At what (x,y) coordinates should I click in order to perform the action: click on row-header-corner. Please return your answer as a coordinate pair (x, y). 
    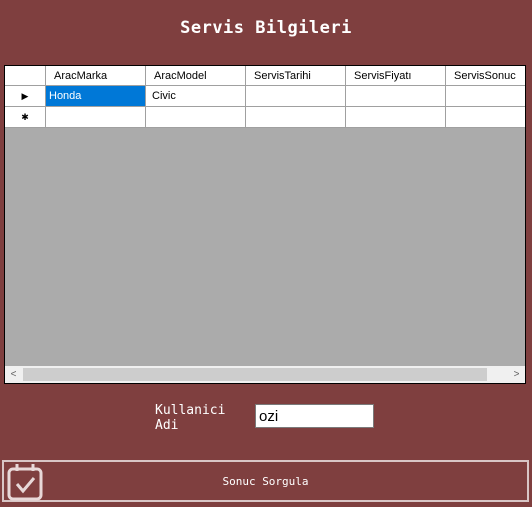
    Looking at the image, I should click on (25, 76).